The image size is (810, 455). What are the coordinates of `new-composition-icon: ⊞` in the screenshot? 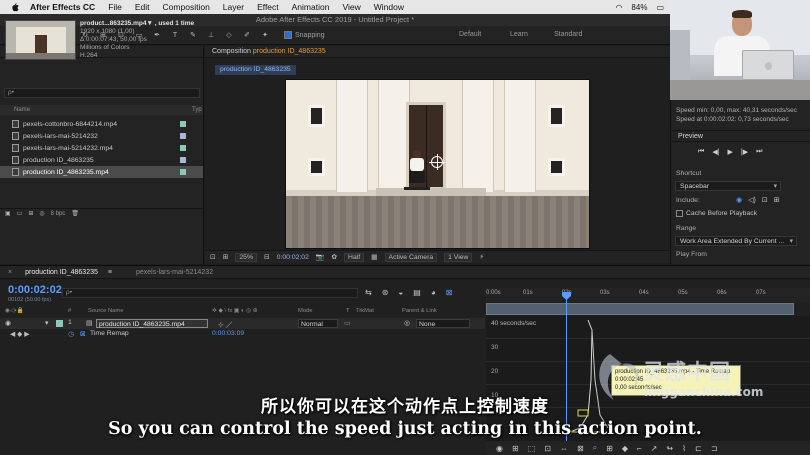 It's located at (30, 213).